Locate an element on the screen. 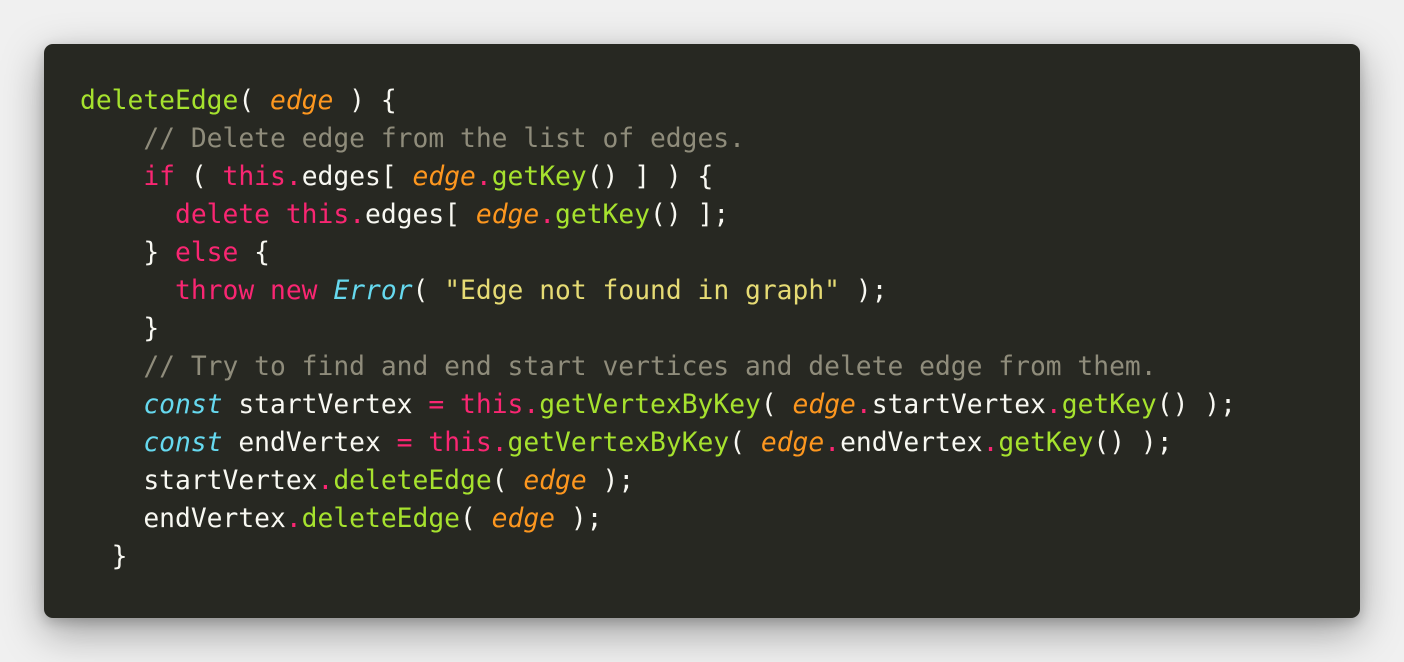  class-name: Error is located at coordinates (373, 291).